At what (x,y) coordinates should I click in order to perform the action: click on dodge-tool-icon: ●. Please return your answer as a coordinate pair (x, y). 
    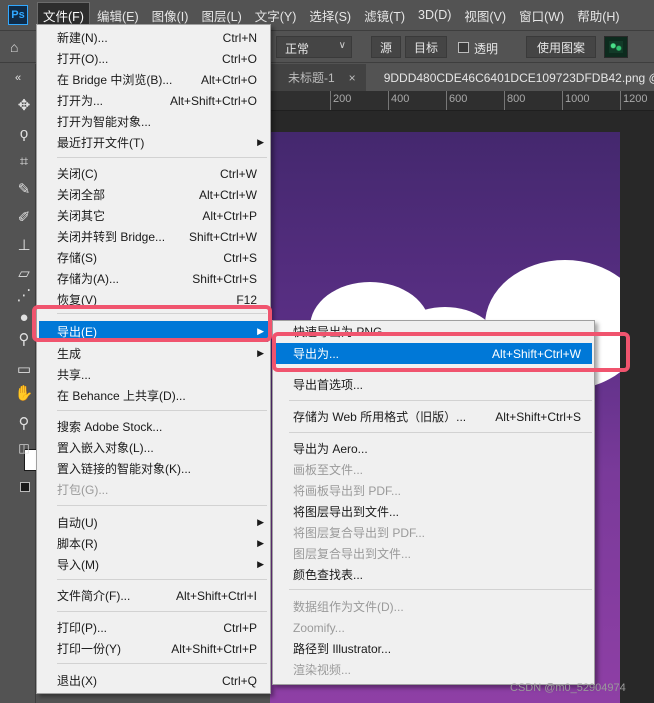
    Looking at the image, I should click on (24, 318).